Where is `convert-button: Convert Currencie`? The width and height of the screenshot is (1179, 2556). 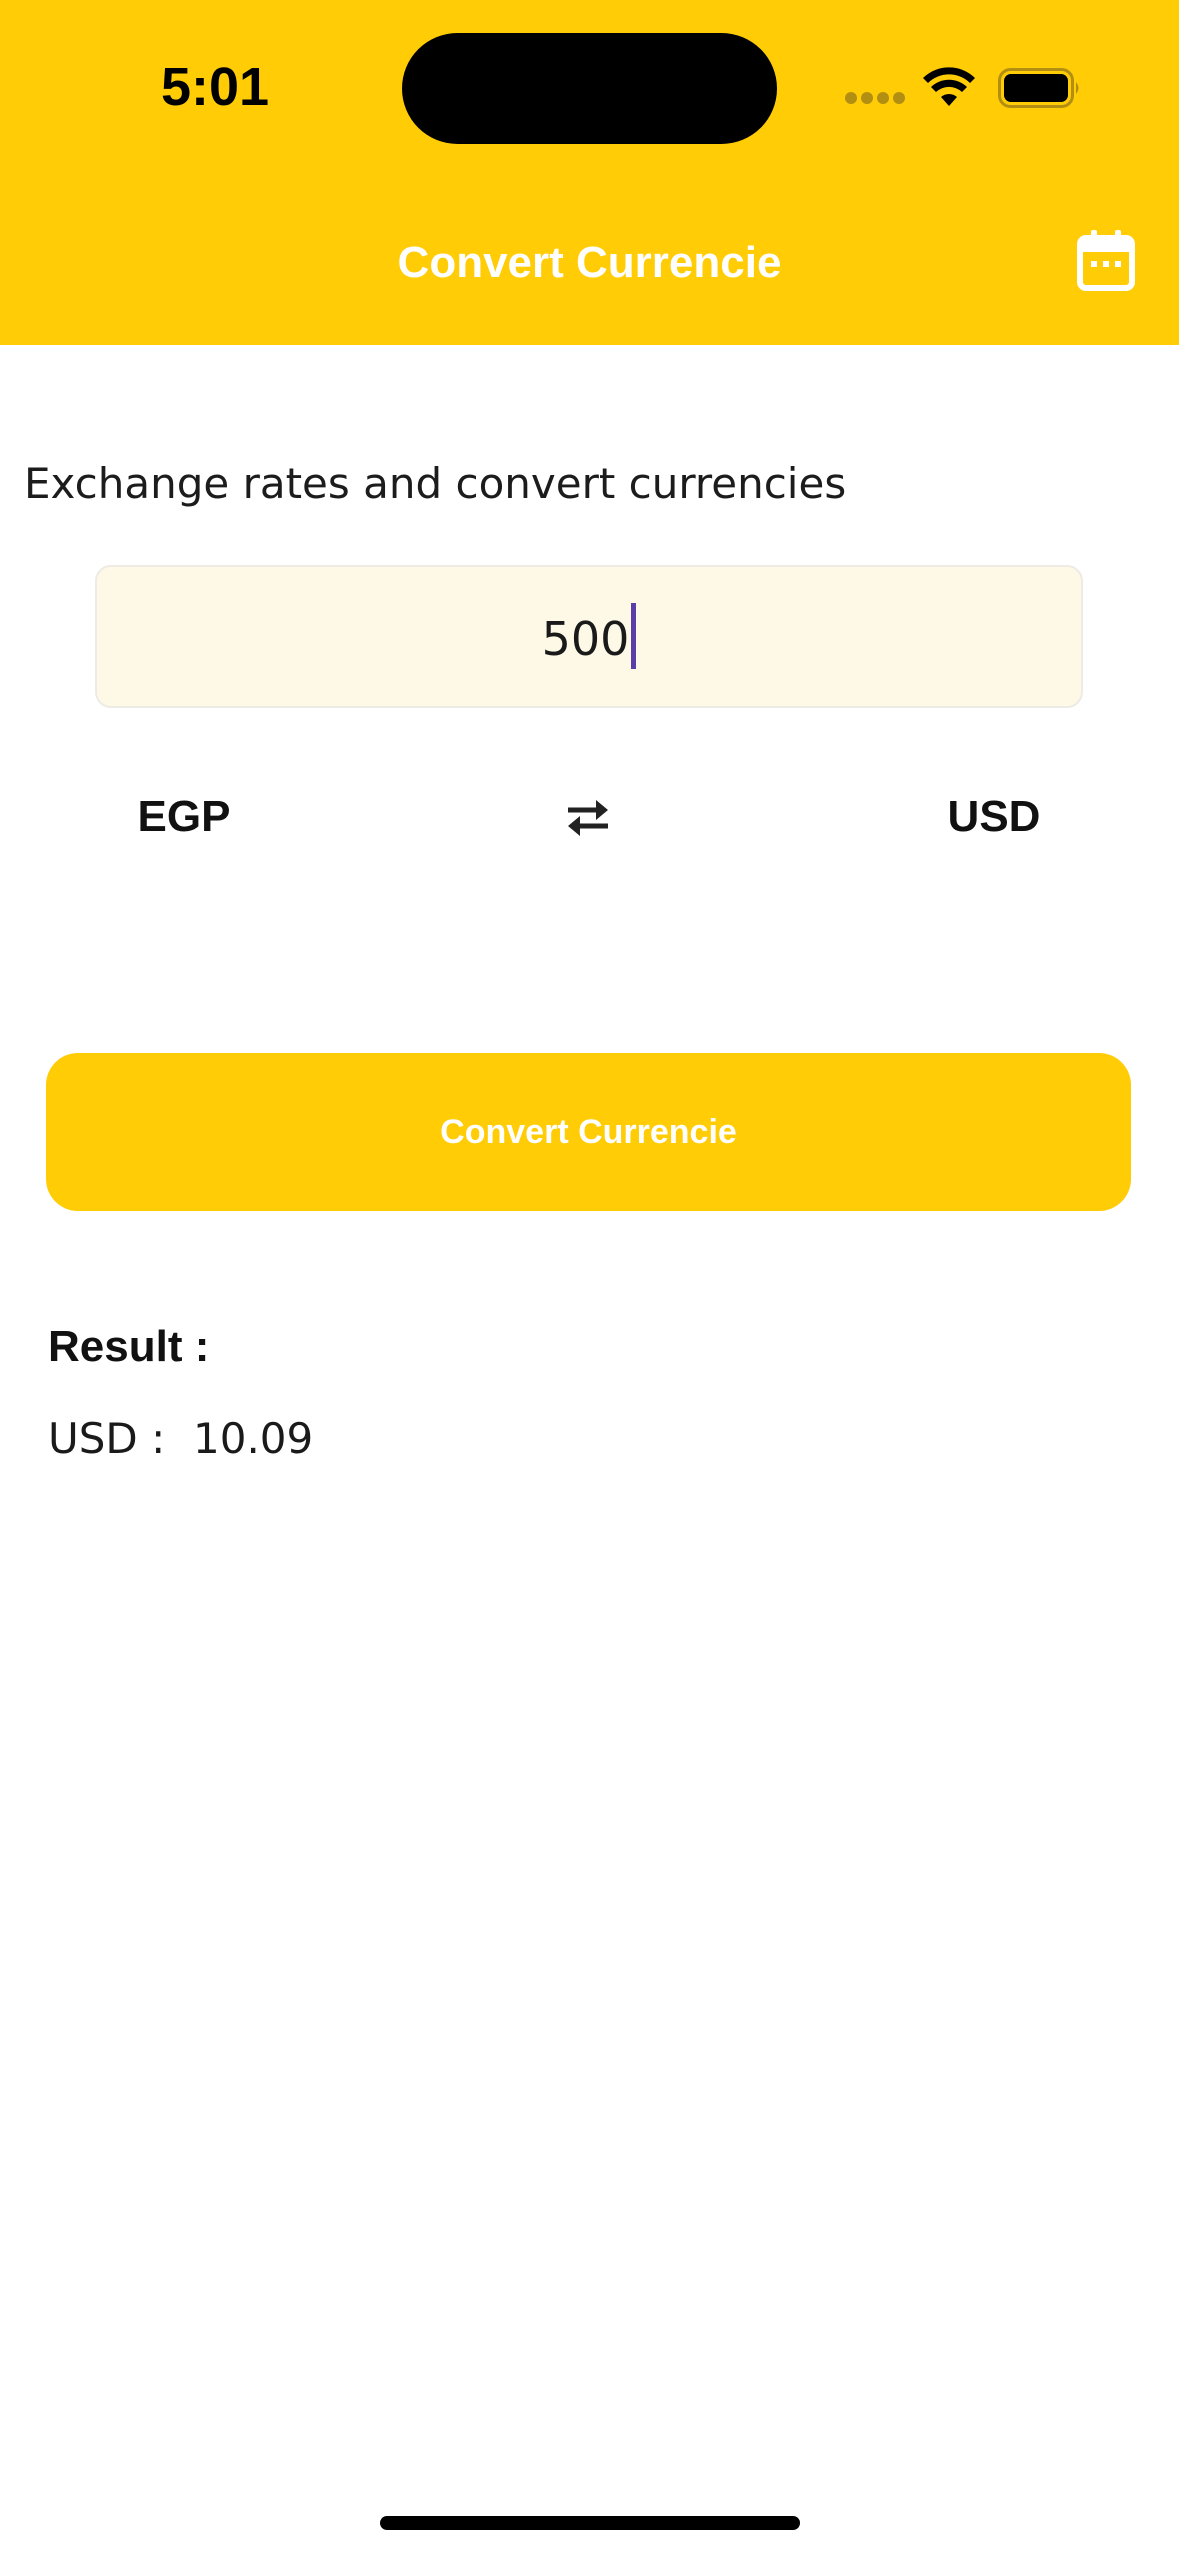 convert-button: Convert Currencie is located at coordinates (588, 1132).